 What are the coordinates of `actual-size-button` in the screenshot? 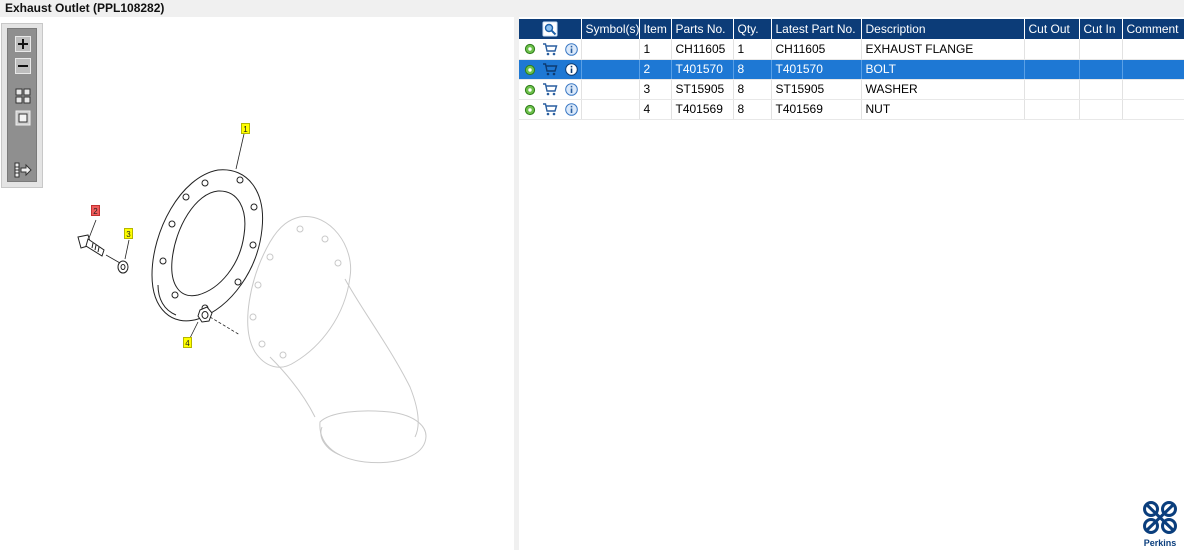 It's located at (23, 117).